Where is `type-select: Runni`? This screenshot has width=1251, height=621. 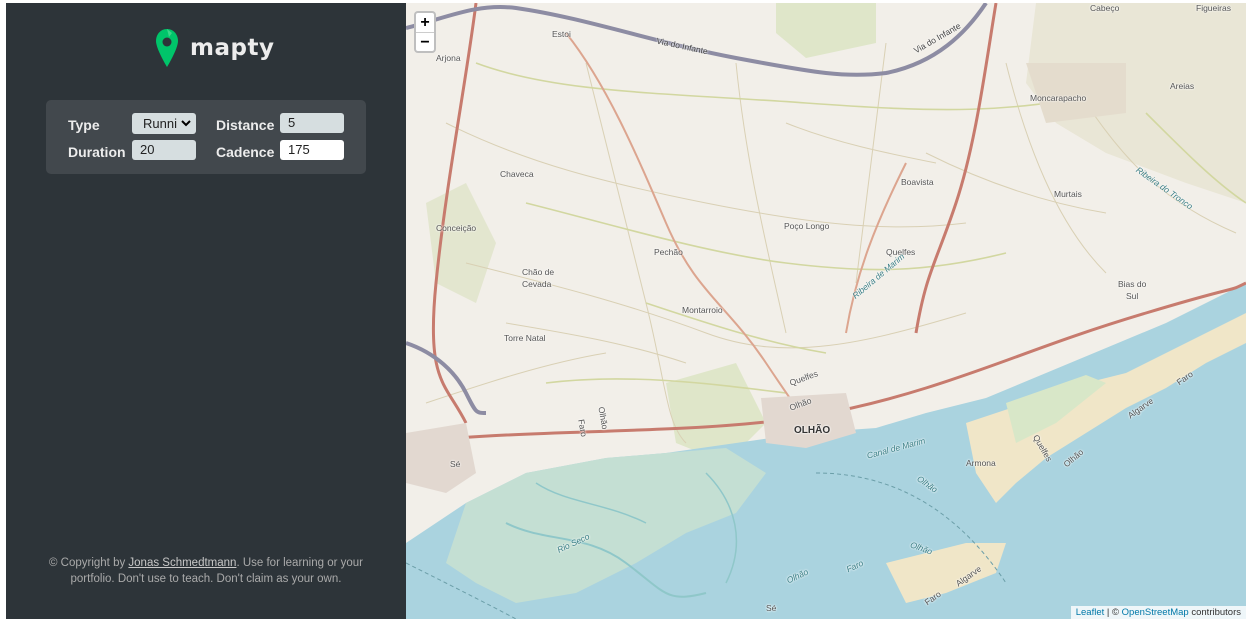
type-select: Runni is located at coordinates (164, 123).